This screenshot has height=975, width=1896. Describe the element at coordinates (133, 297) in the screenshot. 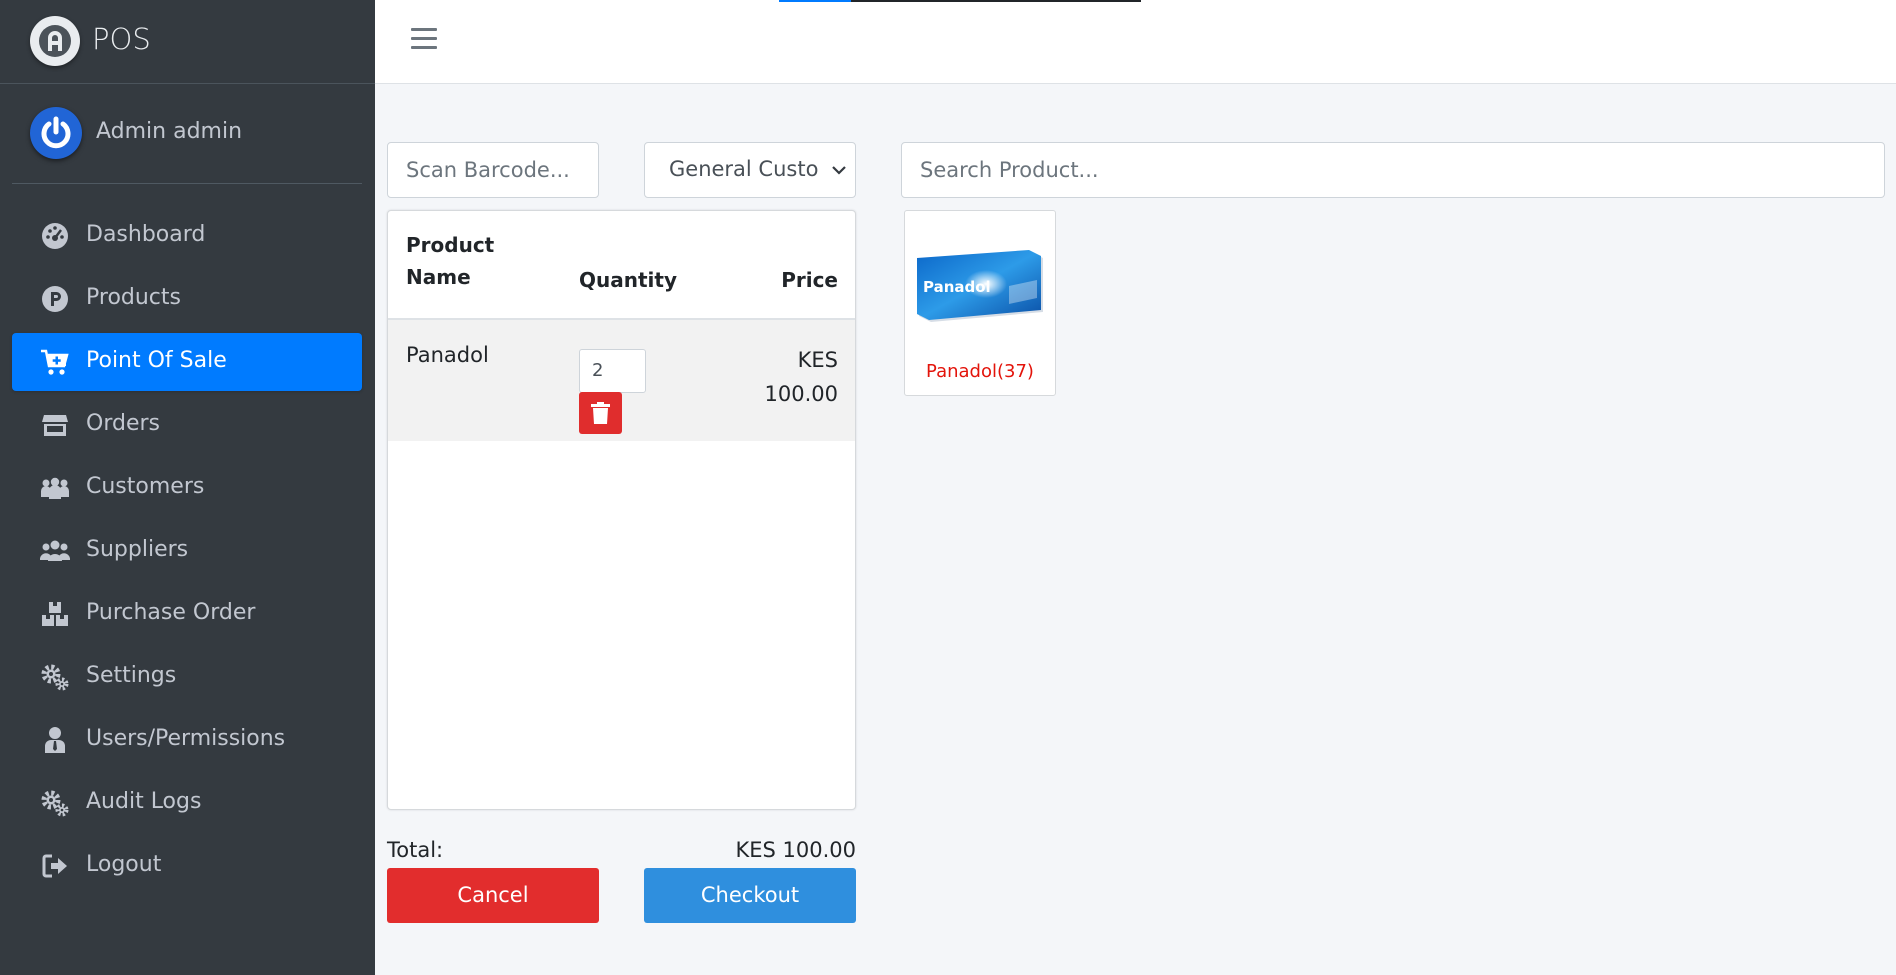

I see `sidebar-item-label: Products` at that location.